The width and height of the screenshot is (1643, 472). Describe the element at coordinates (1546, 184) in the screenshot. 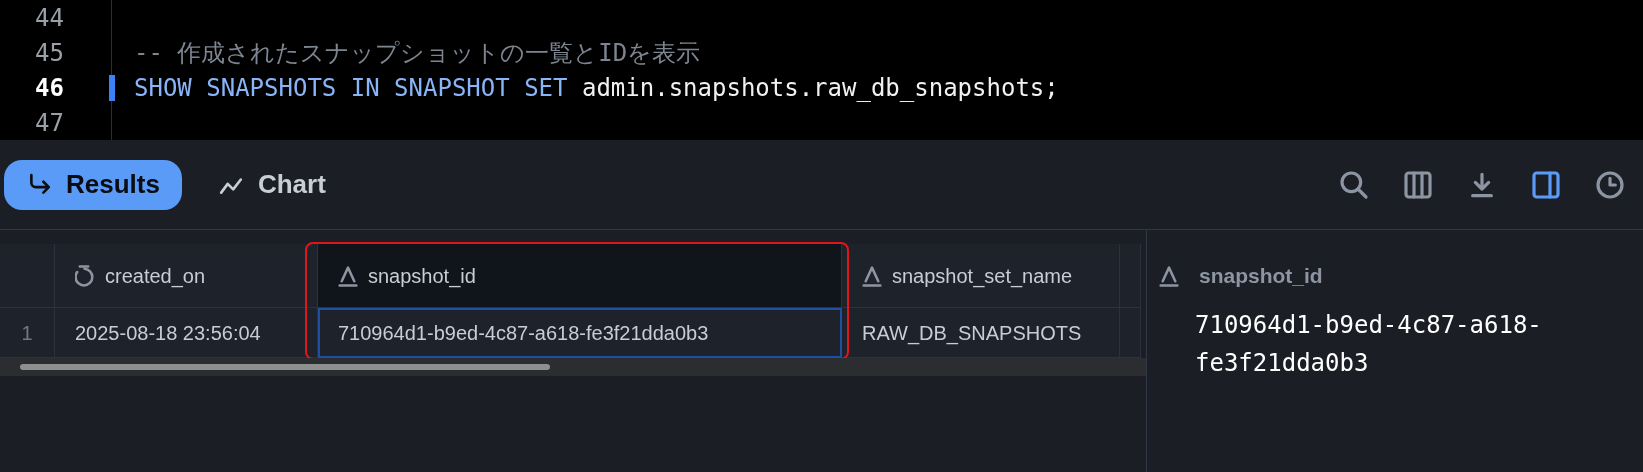

I see `side-panel-icon` at that location.